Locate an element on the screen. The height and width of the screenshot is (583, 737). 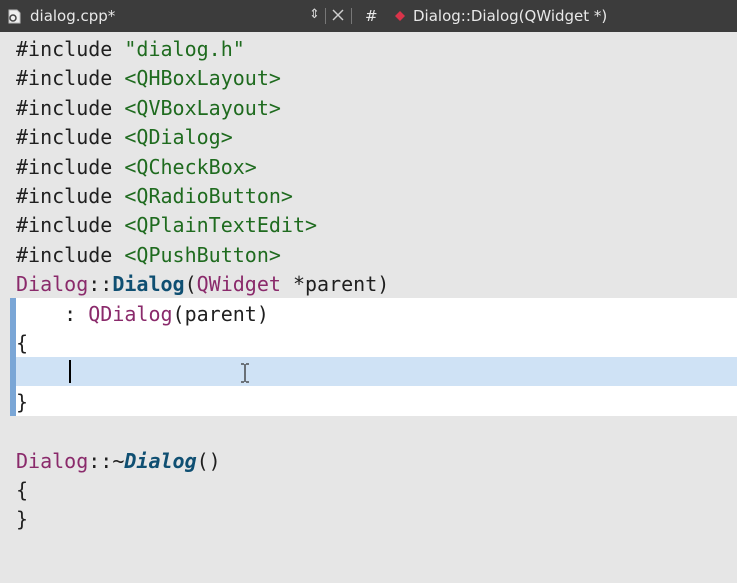
code-line: #include <QHBoxLayout> is located at coordinates (148, 78).